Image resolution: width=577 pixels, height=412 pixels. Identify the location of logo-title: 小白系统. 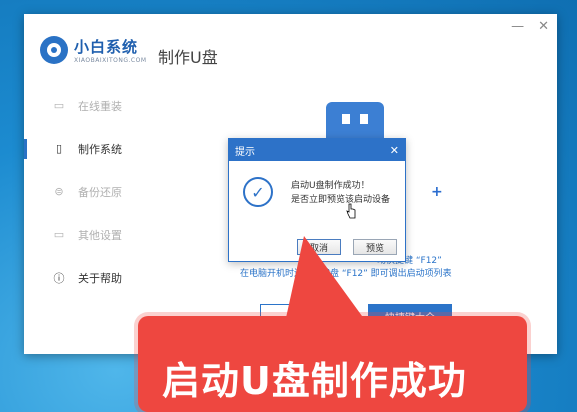
(106, 47).